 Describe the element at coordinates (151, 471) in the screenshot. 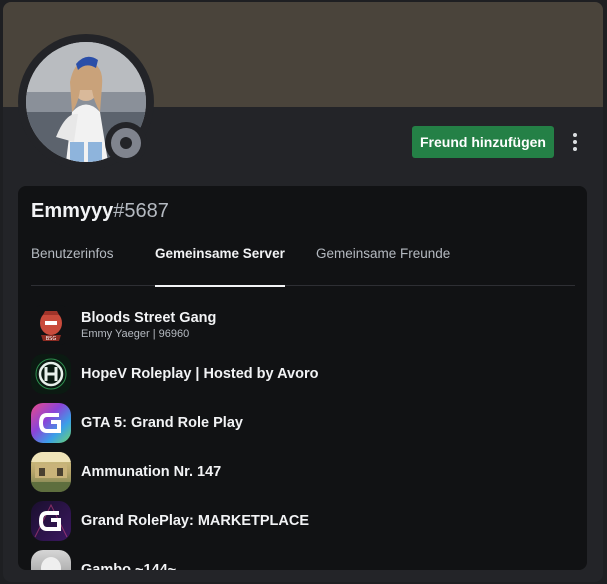

I see `server-name: Ammunation Nr. 147` at that location.